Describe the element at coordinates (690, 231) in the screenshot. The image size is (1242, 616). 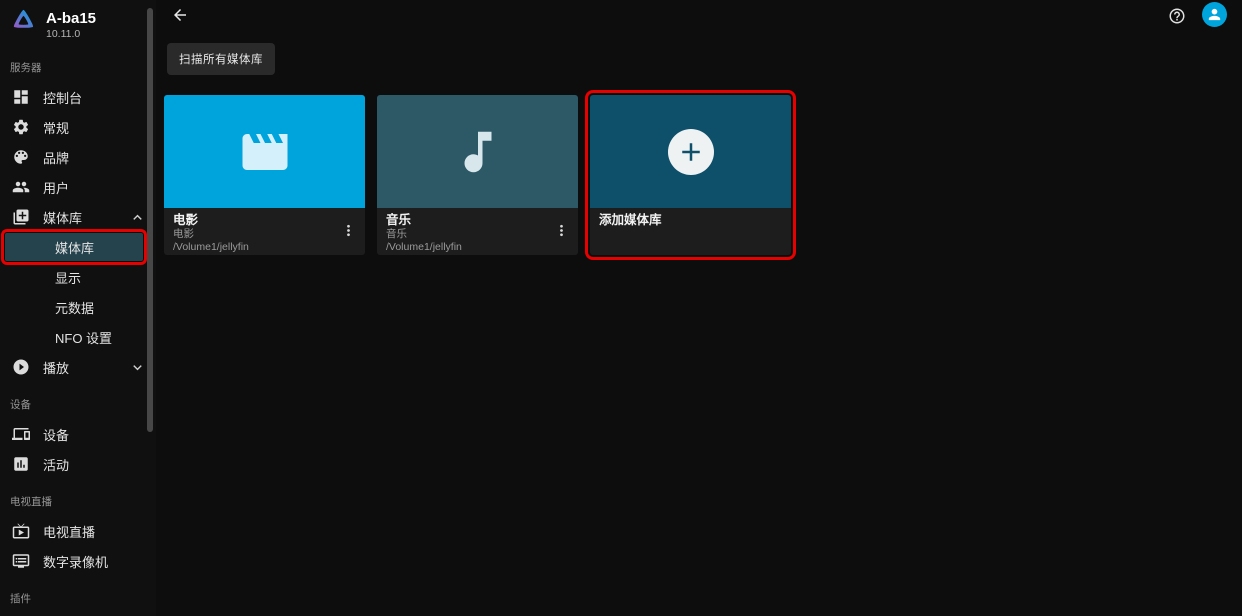
I see `add-library-card-info: 添加媒体库` at that location.